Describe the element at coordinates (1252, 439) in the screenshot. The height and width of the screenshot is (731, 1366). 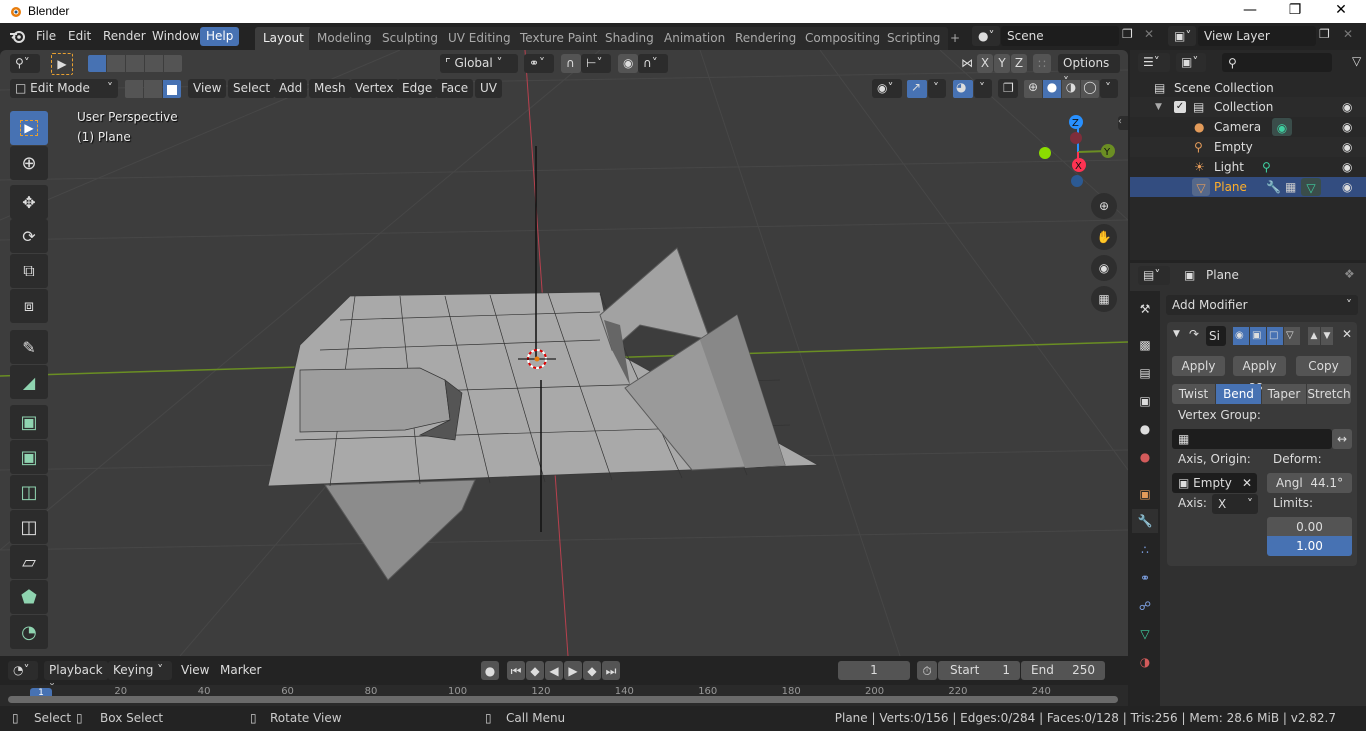
I see `vertex-group-field: ▦` at that location.